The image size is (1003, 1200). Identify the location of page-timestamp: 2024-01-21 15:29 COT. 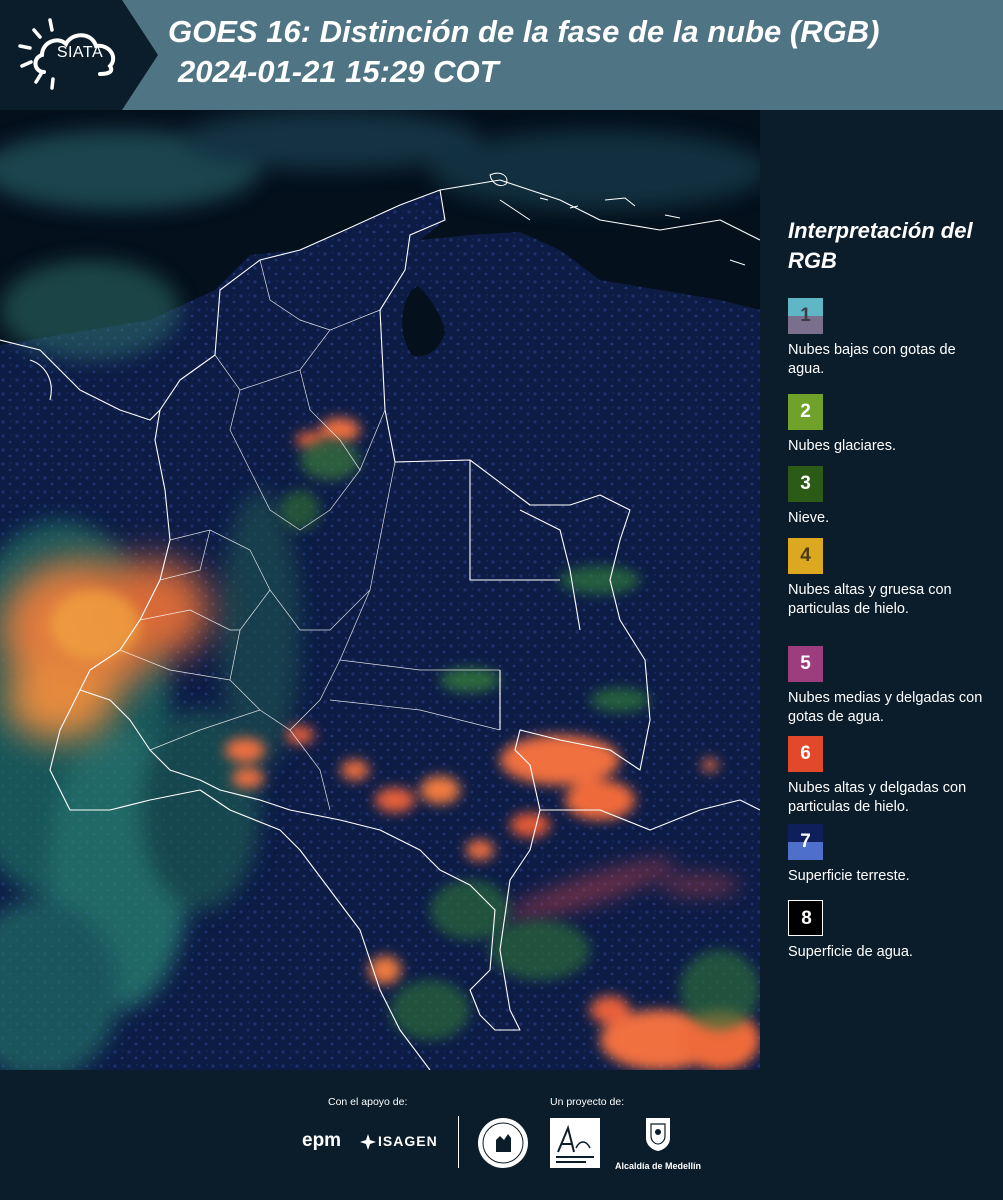
(338, 71).